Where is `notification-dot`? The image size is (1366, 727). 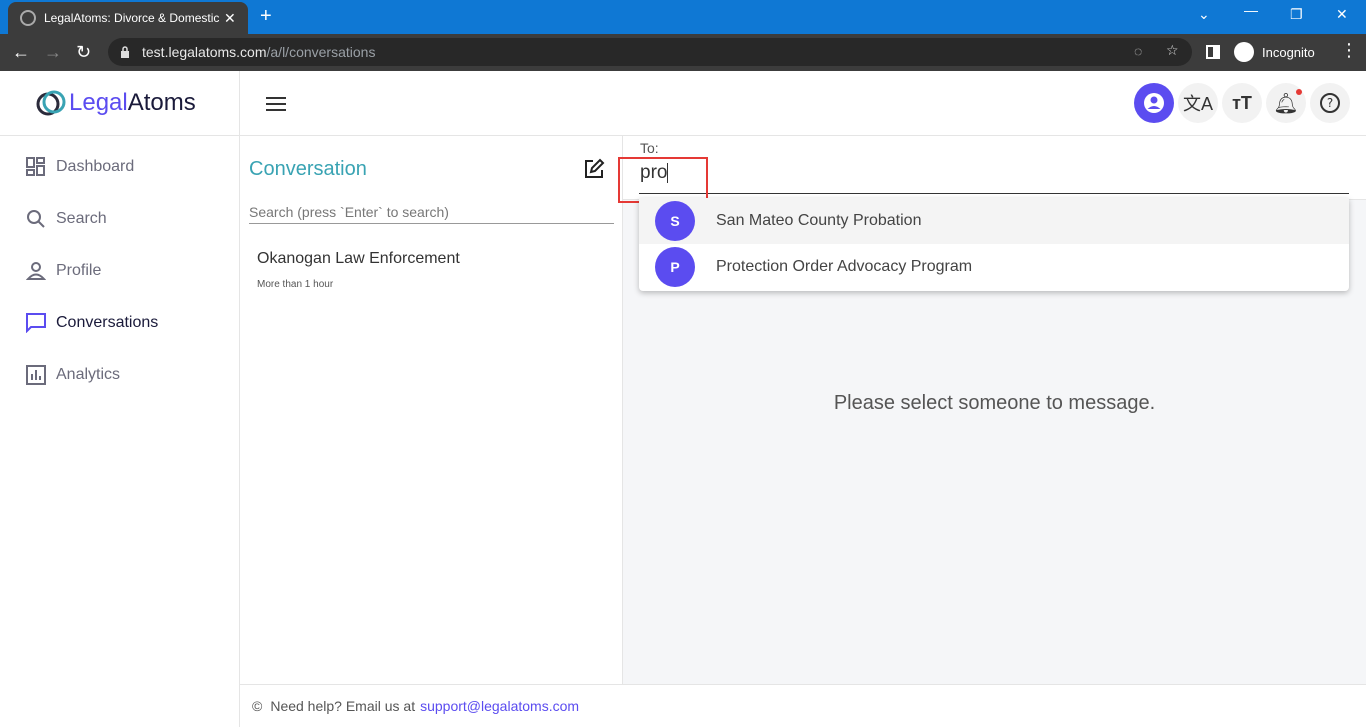 notification-dot is located at coordinates (1299, 92).